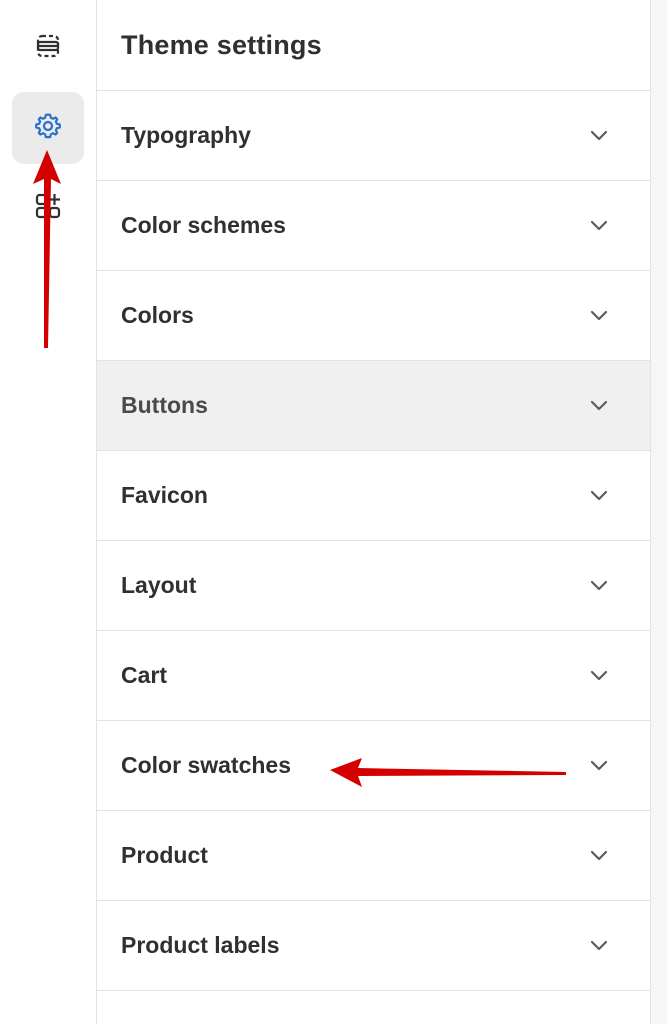 The width and height of the screenshot is (667, 1024). I want to click on settings-item-label: Color schemes, so click(203, 225).